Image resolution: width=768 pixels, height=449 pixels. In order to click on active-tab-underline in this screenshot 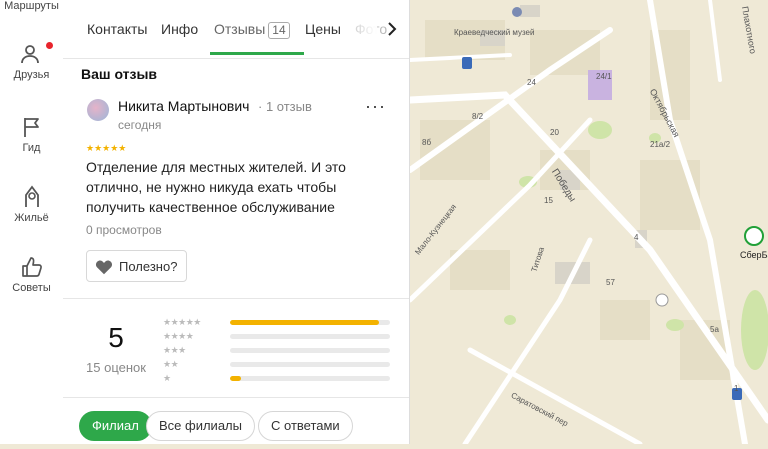, I will do `click(257, 53)`.